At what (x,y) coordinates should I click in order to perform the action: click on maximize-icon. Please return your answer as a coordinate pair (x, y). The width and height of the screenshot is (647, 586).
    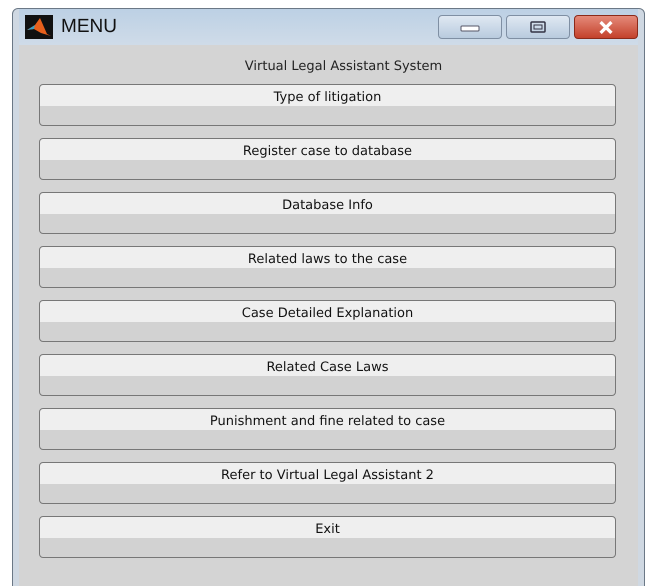
    Looking at the image, I should click on (538, 27).